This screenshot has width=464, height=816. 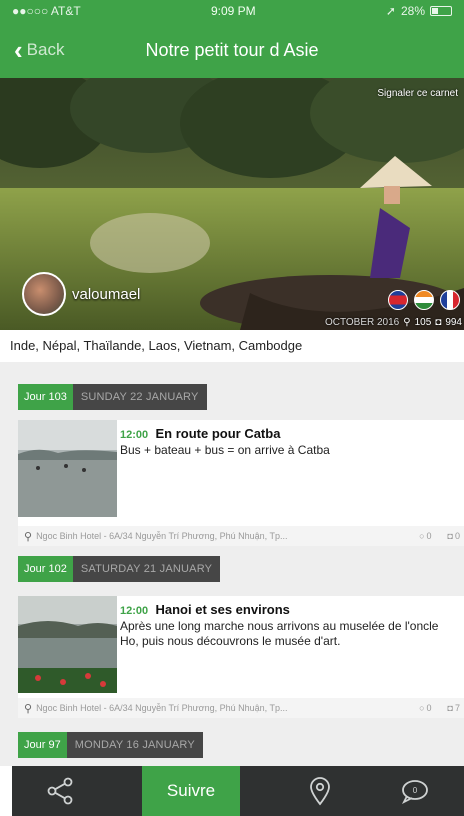 I want to click on map-pin-icon, so click(x=320, y=791).